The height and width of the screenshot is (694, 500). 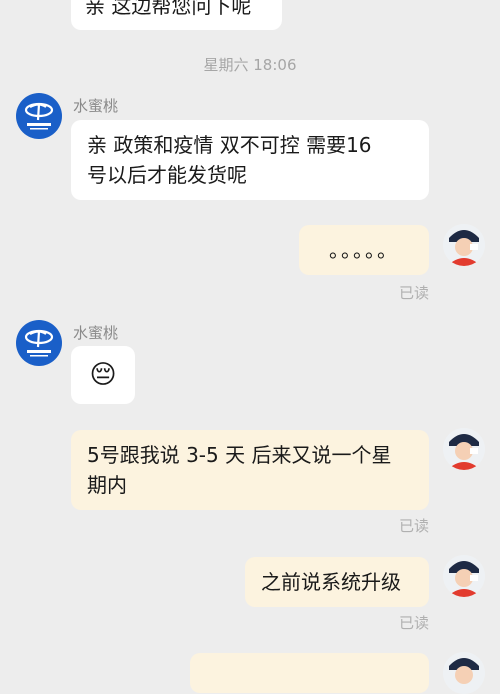 I want to click on message-bubble-outgoing: 之前说系统升级, so click(x=337, y=582).